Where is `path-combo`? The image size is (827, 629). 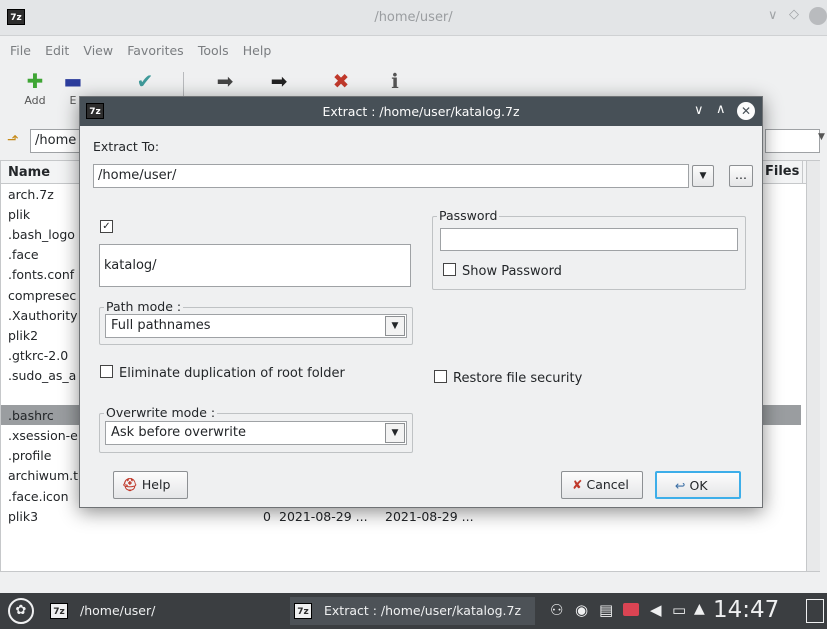 path-combo is located at coordinates (792, 141).